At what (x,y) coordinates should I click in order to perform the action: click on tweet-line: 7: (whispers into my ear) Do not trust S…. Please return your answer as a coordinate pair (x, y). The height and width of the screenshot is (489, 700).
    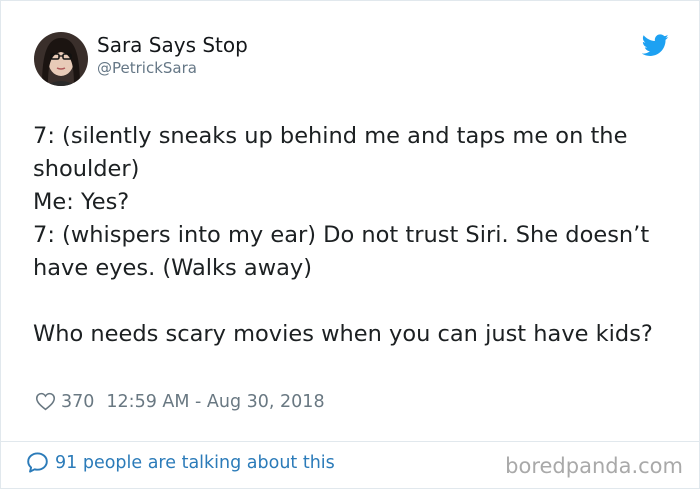
    Looking at the image, I should click on (341, 251).